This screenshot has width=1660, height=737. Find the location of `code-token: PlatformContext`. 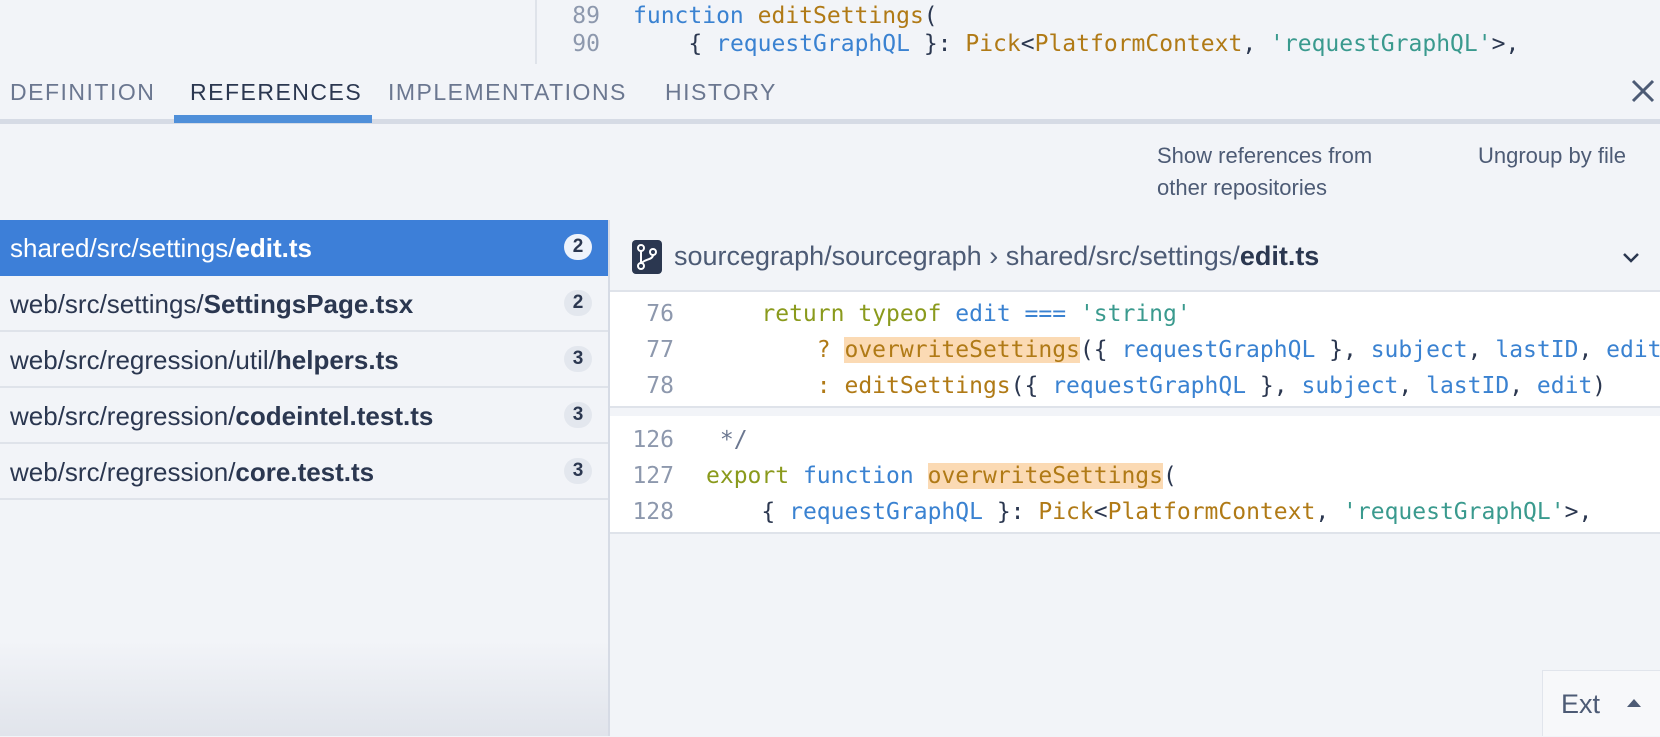

code-token: PlatformContext is located at coordinates (1138, 44).